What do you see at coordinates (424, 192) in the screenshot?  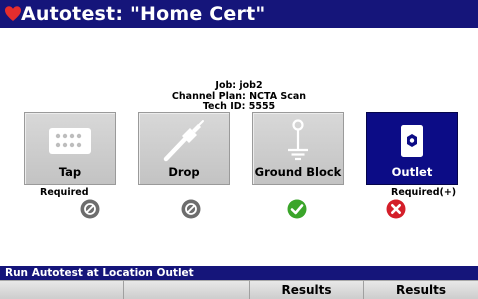 I see `requirement-label-outlet: Required(+)` at bounding box center [424, 192].